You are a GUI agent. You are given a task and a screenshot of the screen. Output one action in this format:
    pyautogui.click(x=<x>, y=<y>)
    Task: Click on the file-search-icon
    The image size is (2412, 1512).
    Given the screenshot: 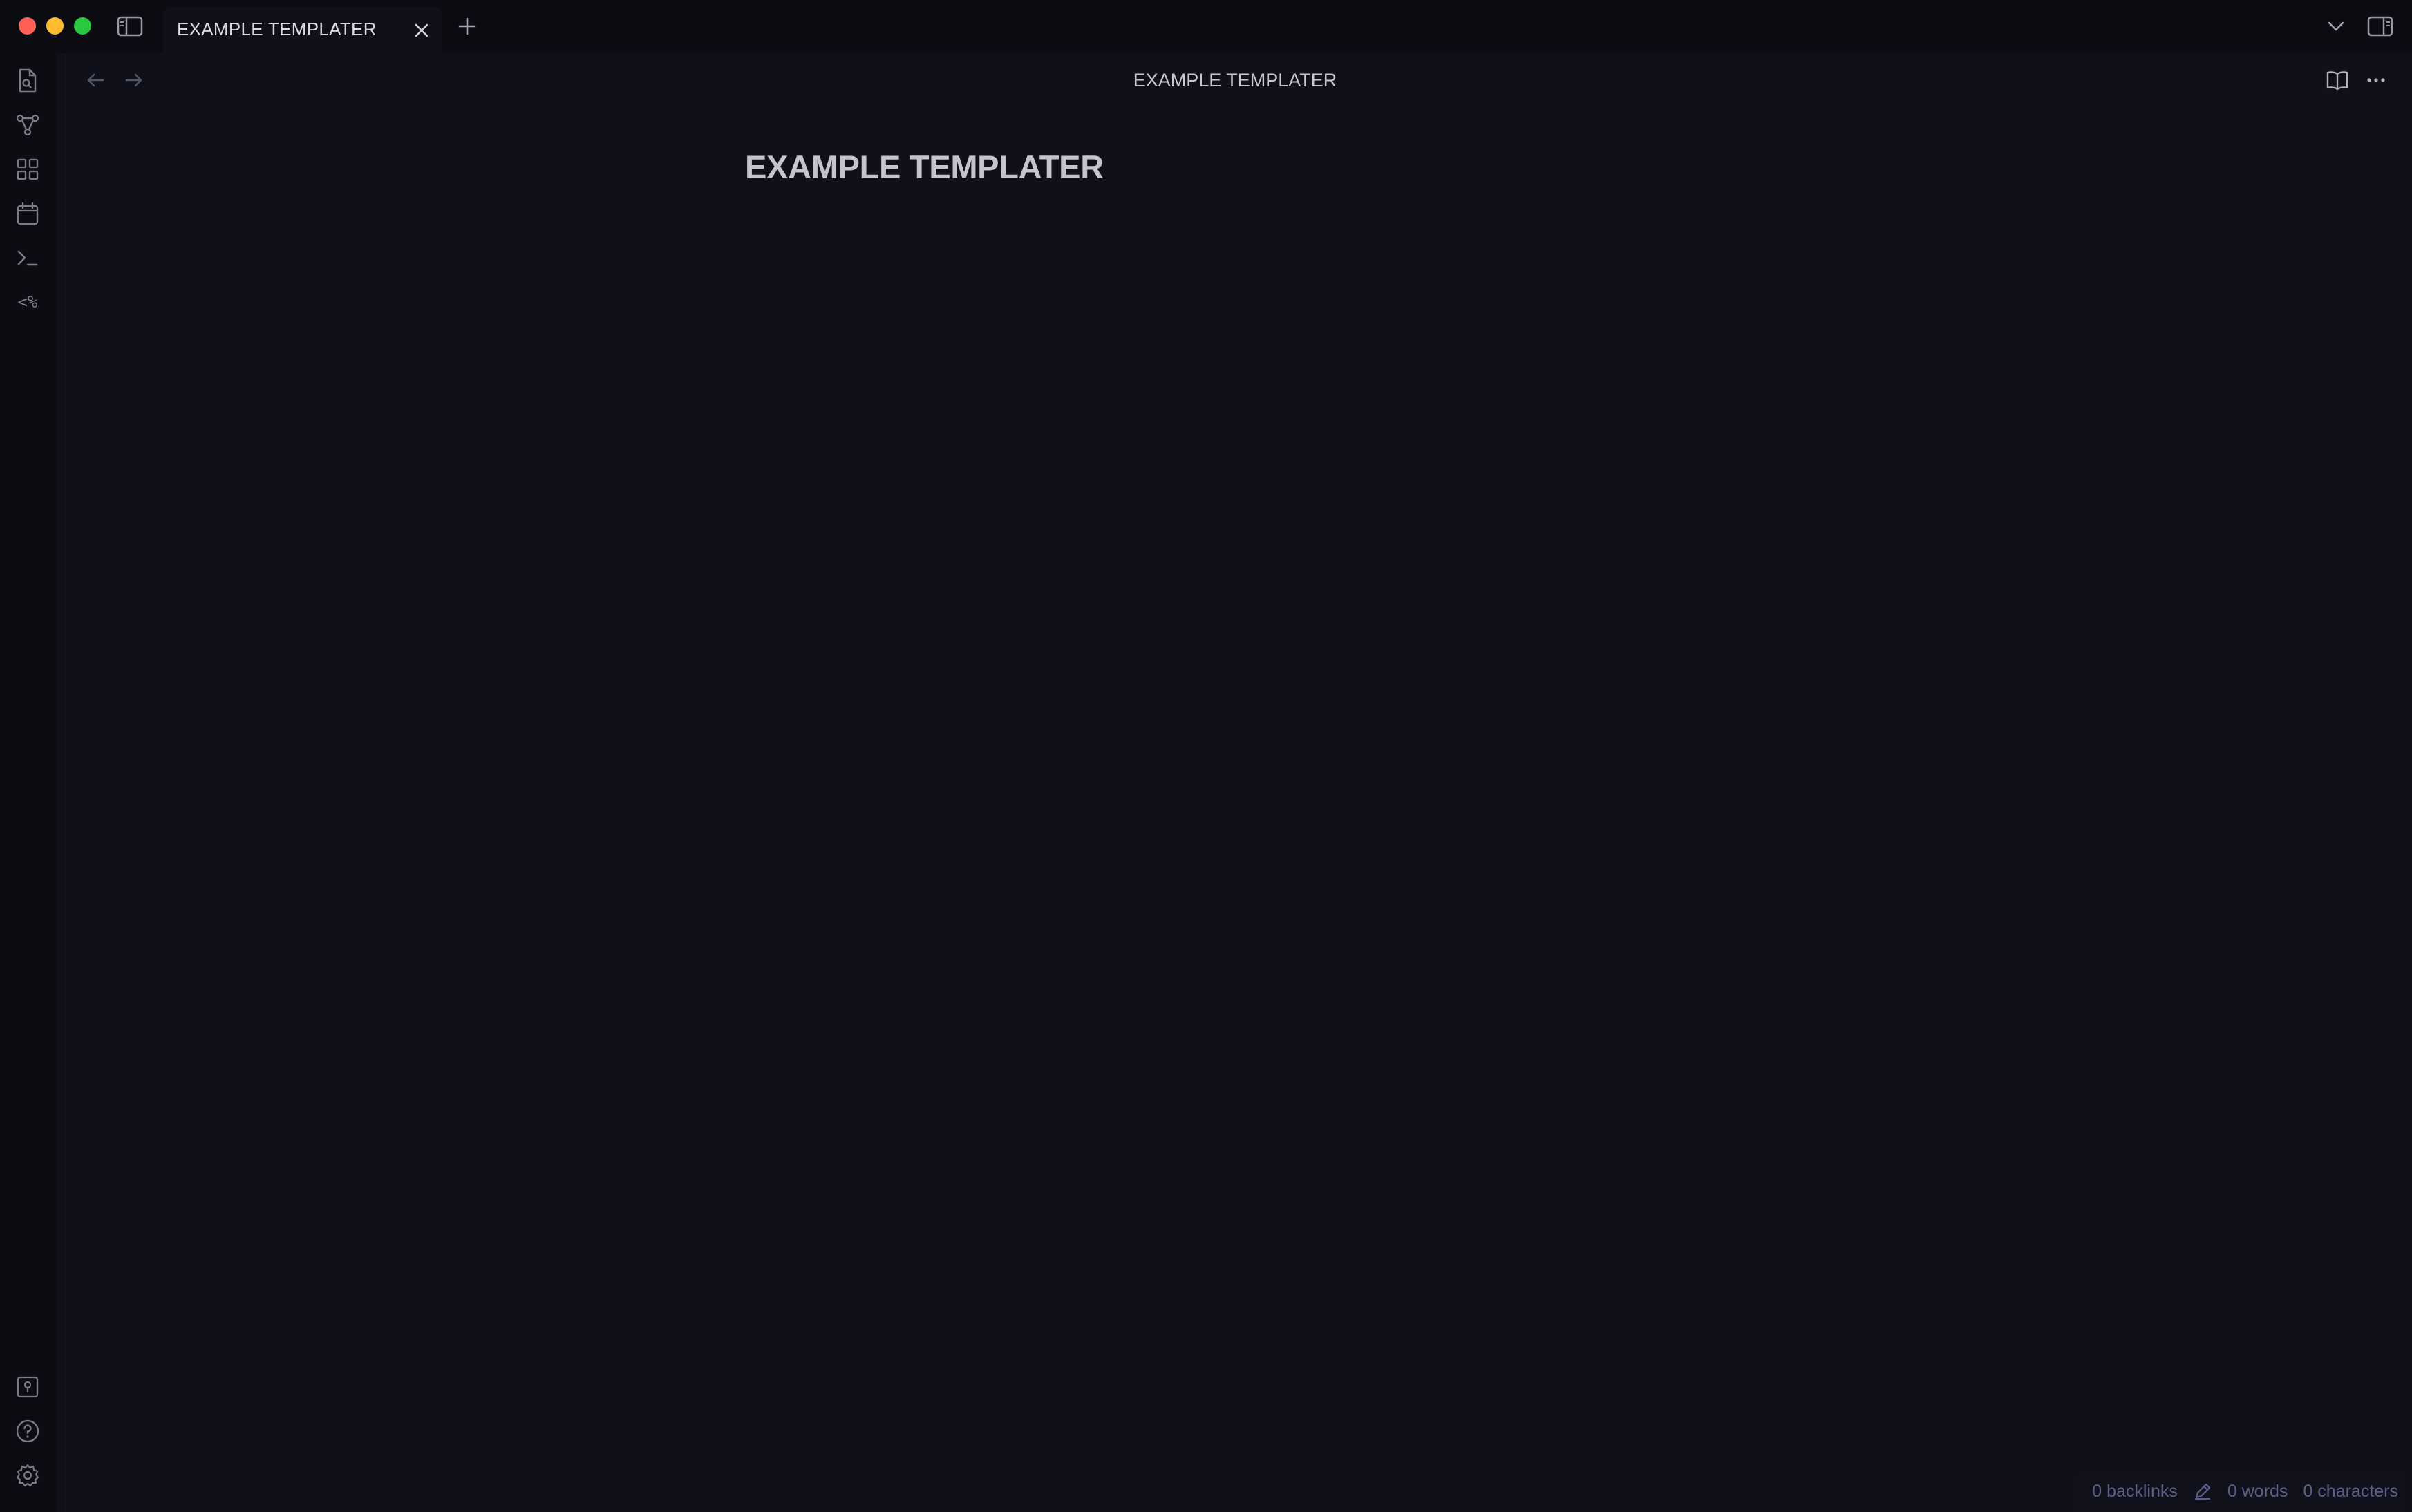 What is the action you would take?
    pyautogui.click(x=27, y=81)
    